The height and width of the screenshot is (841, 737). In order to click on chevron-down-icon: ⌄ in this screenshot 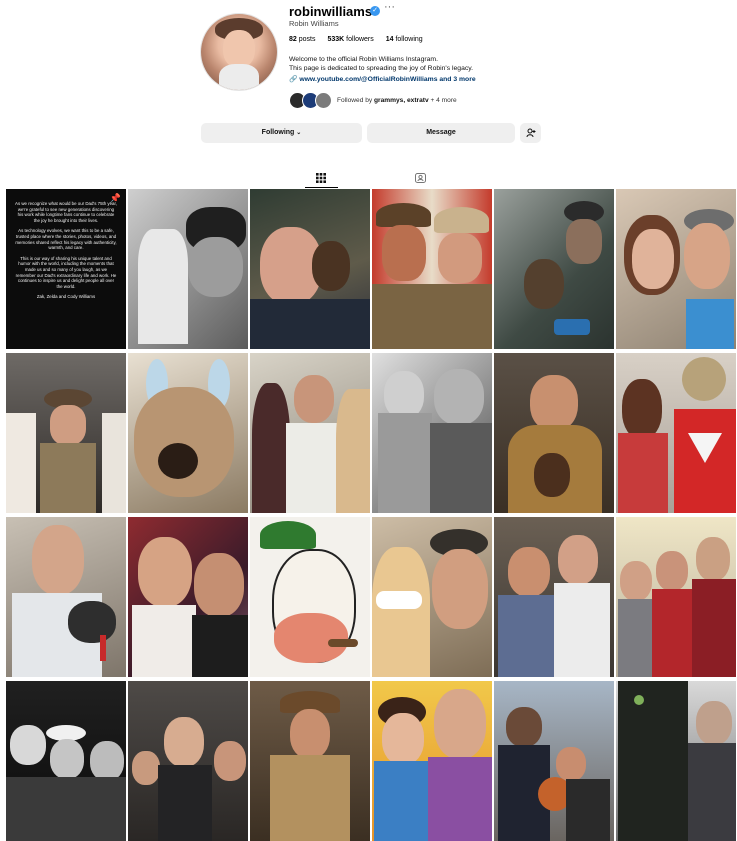, I will do `click(299, 133)`.